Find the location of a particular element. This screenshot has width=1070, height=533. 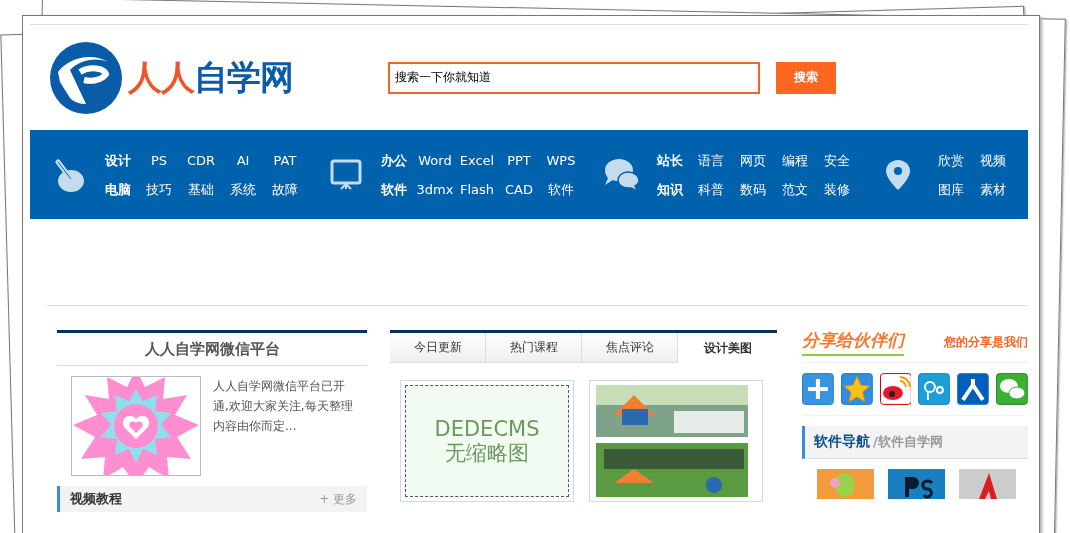

location-pin-icon is located at coordinates (898, 174).